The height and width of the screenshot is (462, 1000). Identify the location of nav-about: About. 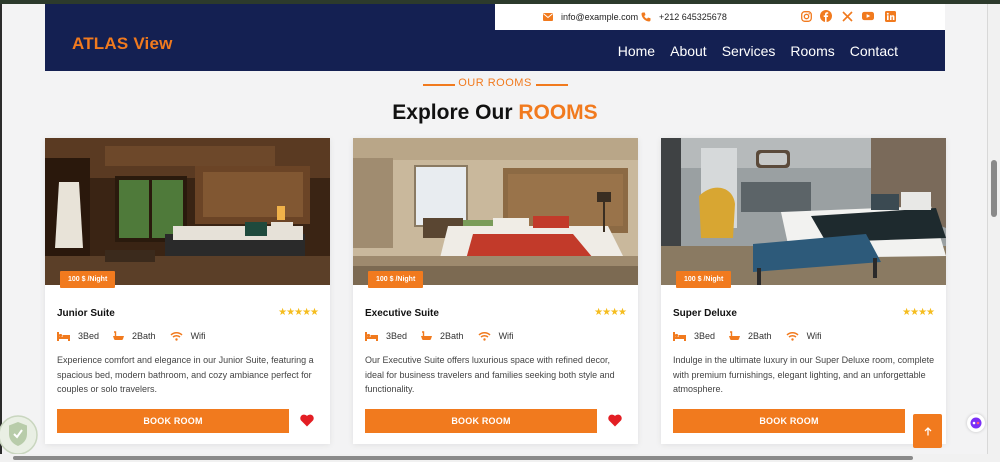
(688, 51).